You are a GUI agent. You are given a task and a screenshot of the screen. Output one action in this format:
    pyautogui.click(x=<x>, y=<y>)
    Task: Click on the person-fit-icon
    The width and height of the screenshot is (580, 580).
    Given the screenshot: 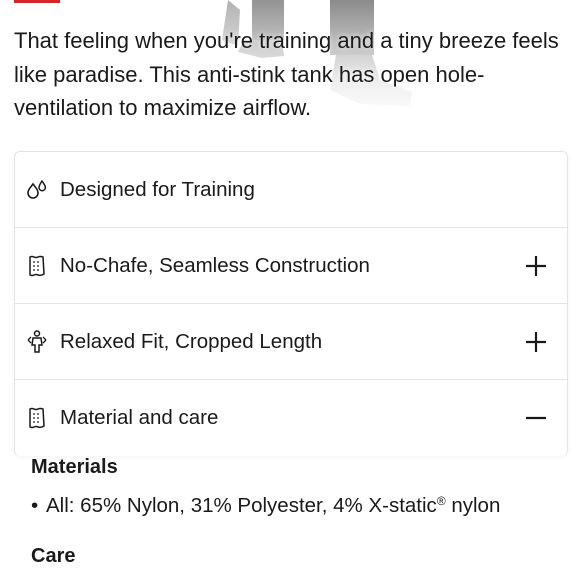 What is the action you would take?
    pyautogui.click(x=37, y=341)
    